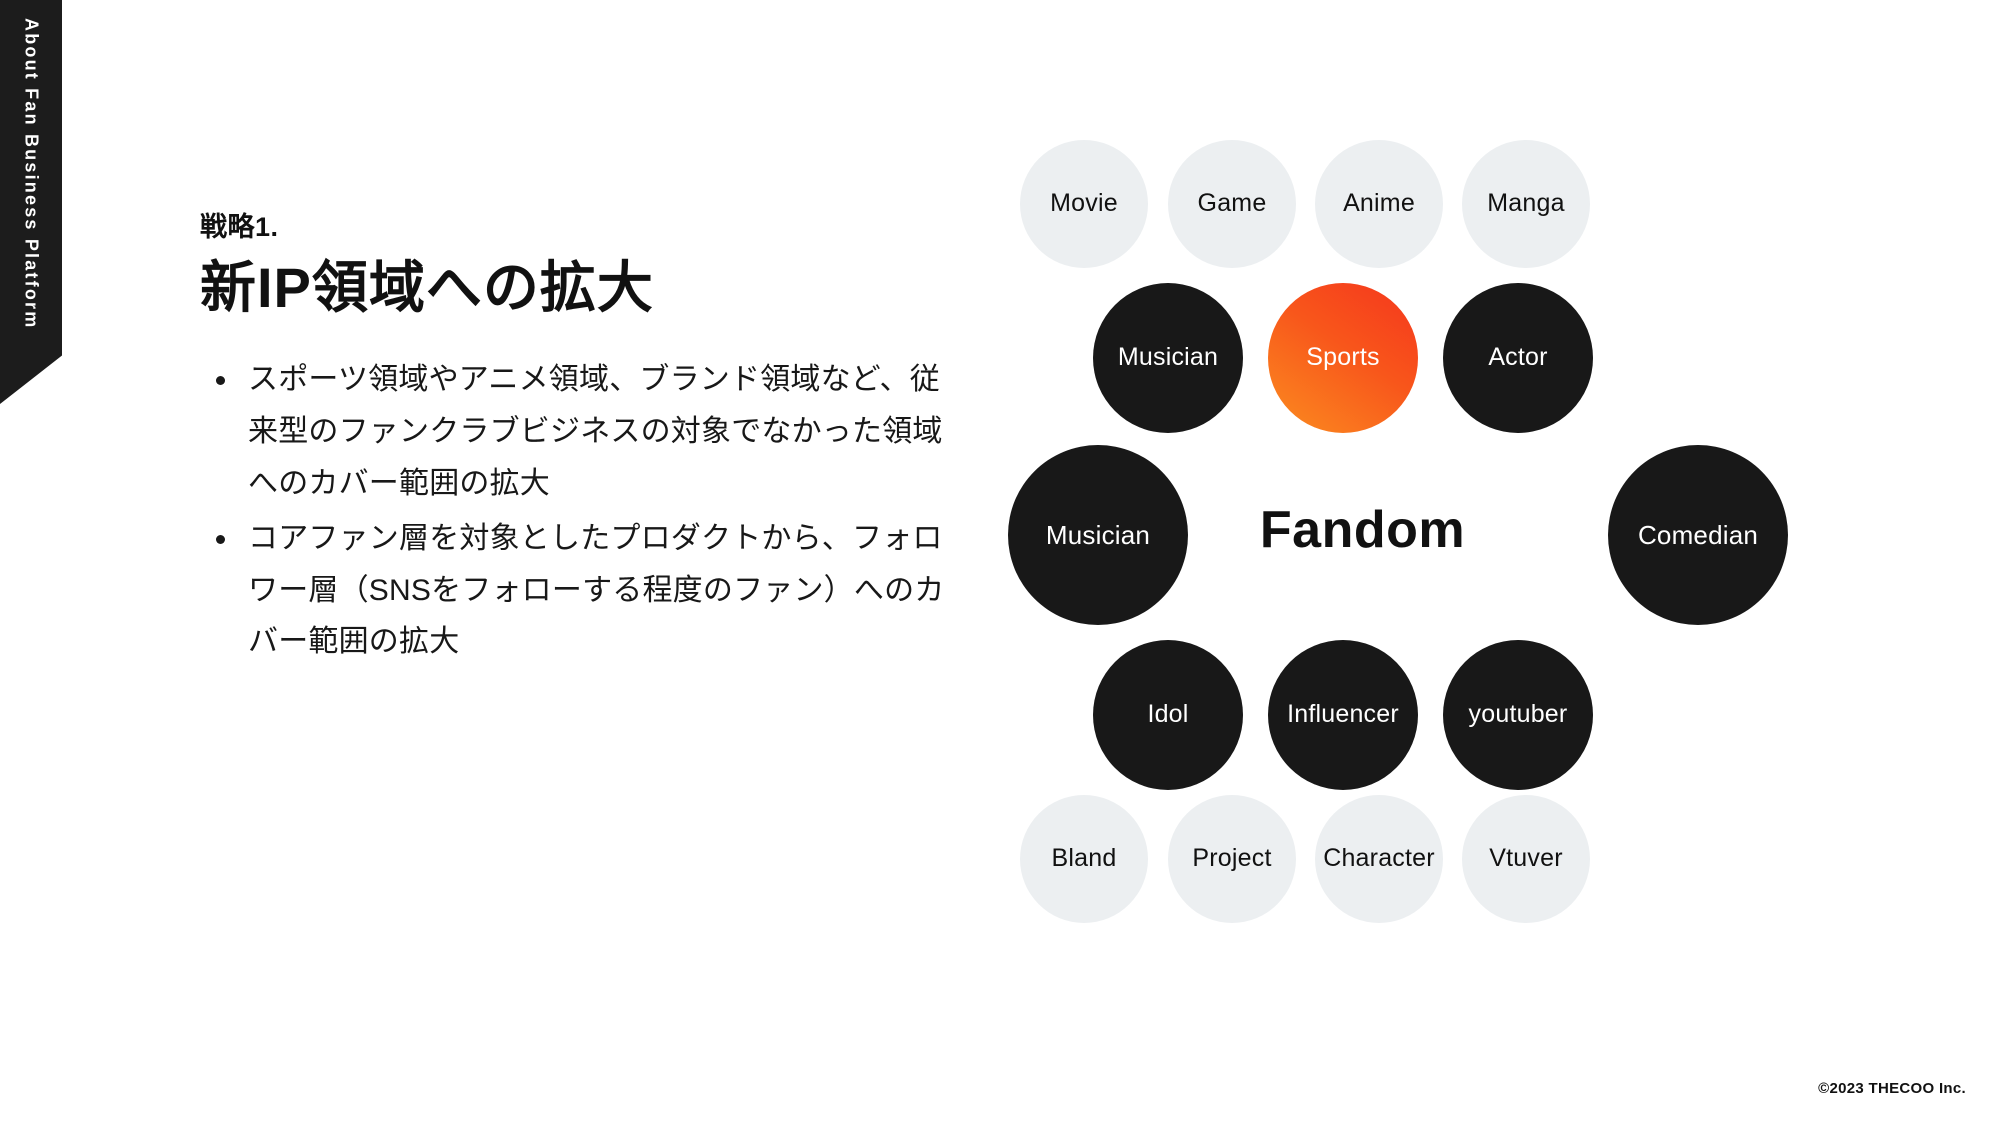 The image size is (2000, 1125). I want to click on bubble-anime: Anime, so click(1379, 204).